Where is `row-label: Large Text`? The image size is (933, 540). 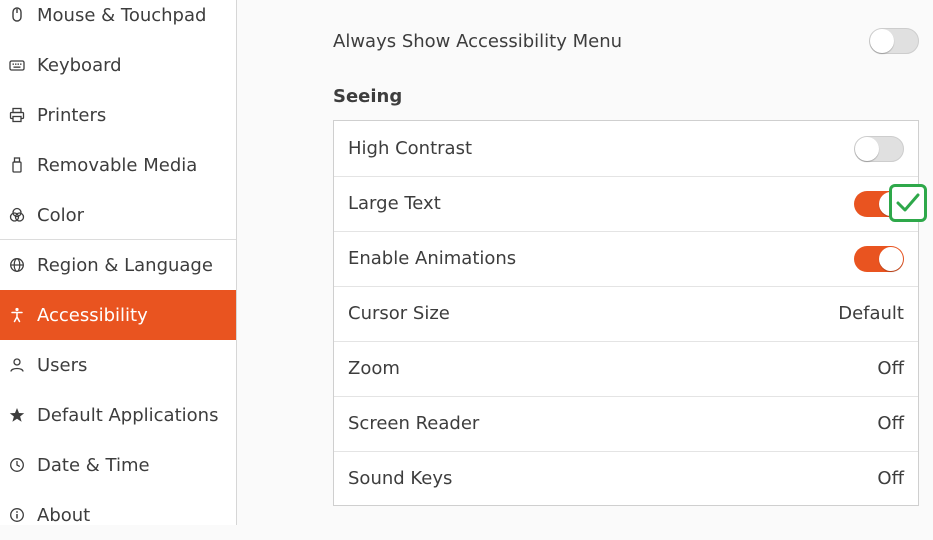
row-label: Large Text is located at coordinates (394, 203).